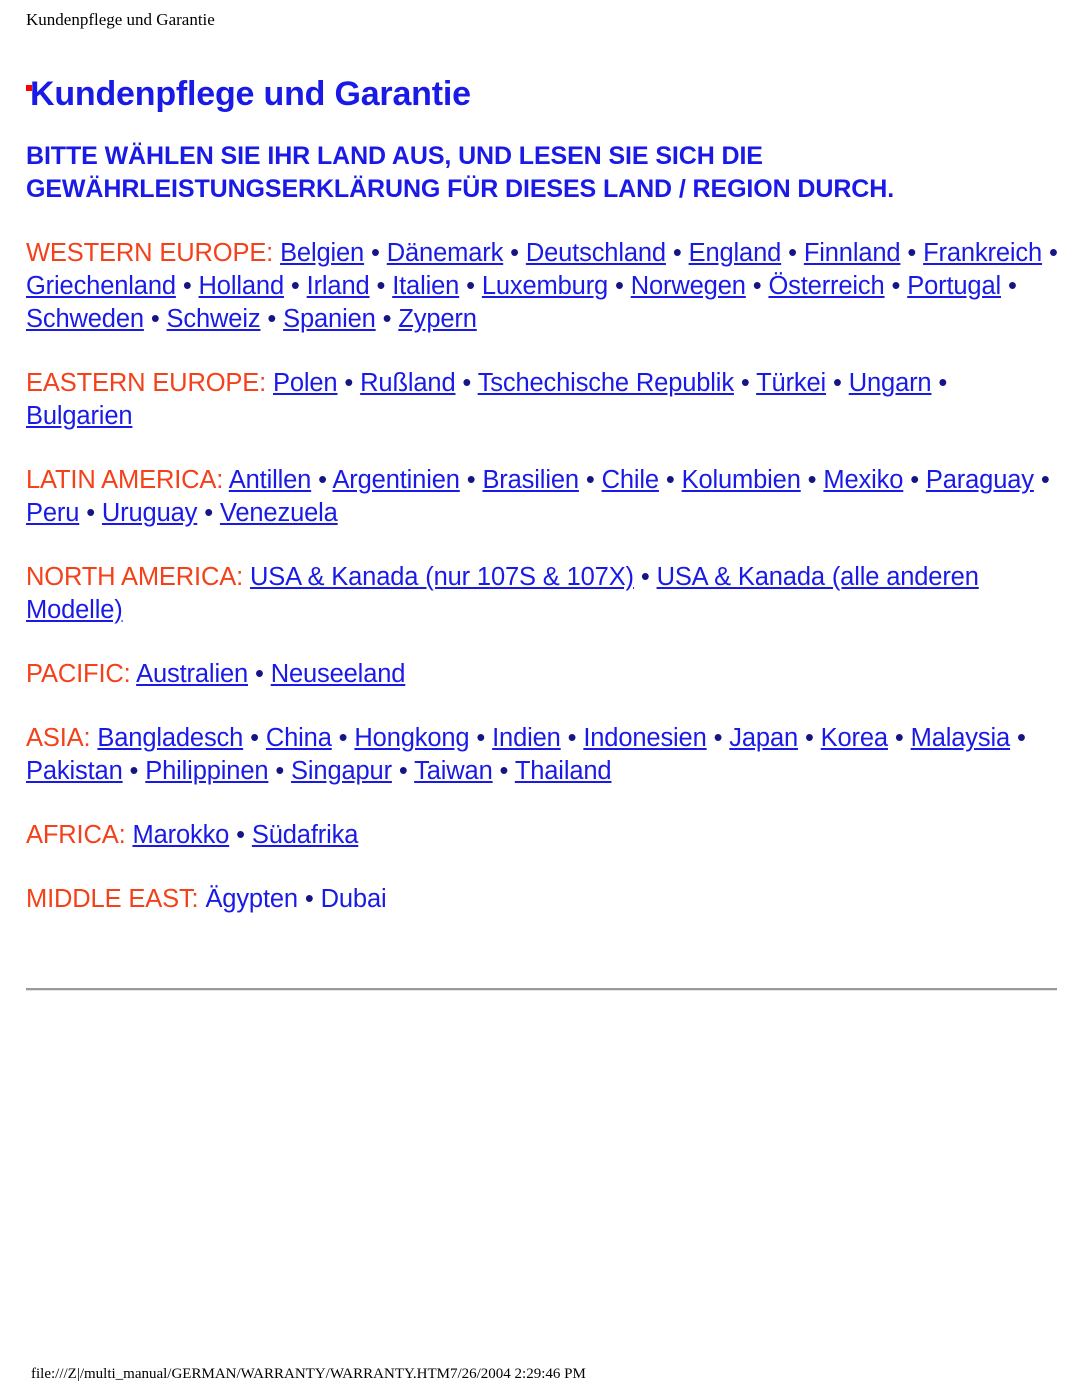 This screenshot has height=1397, width=1080. Describe the element at coordinates (101, 286) in the screenshot. I see `country-link: Griechenland` at that location.